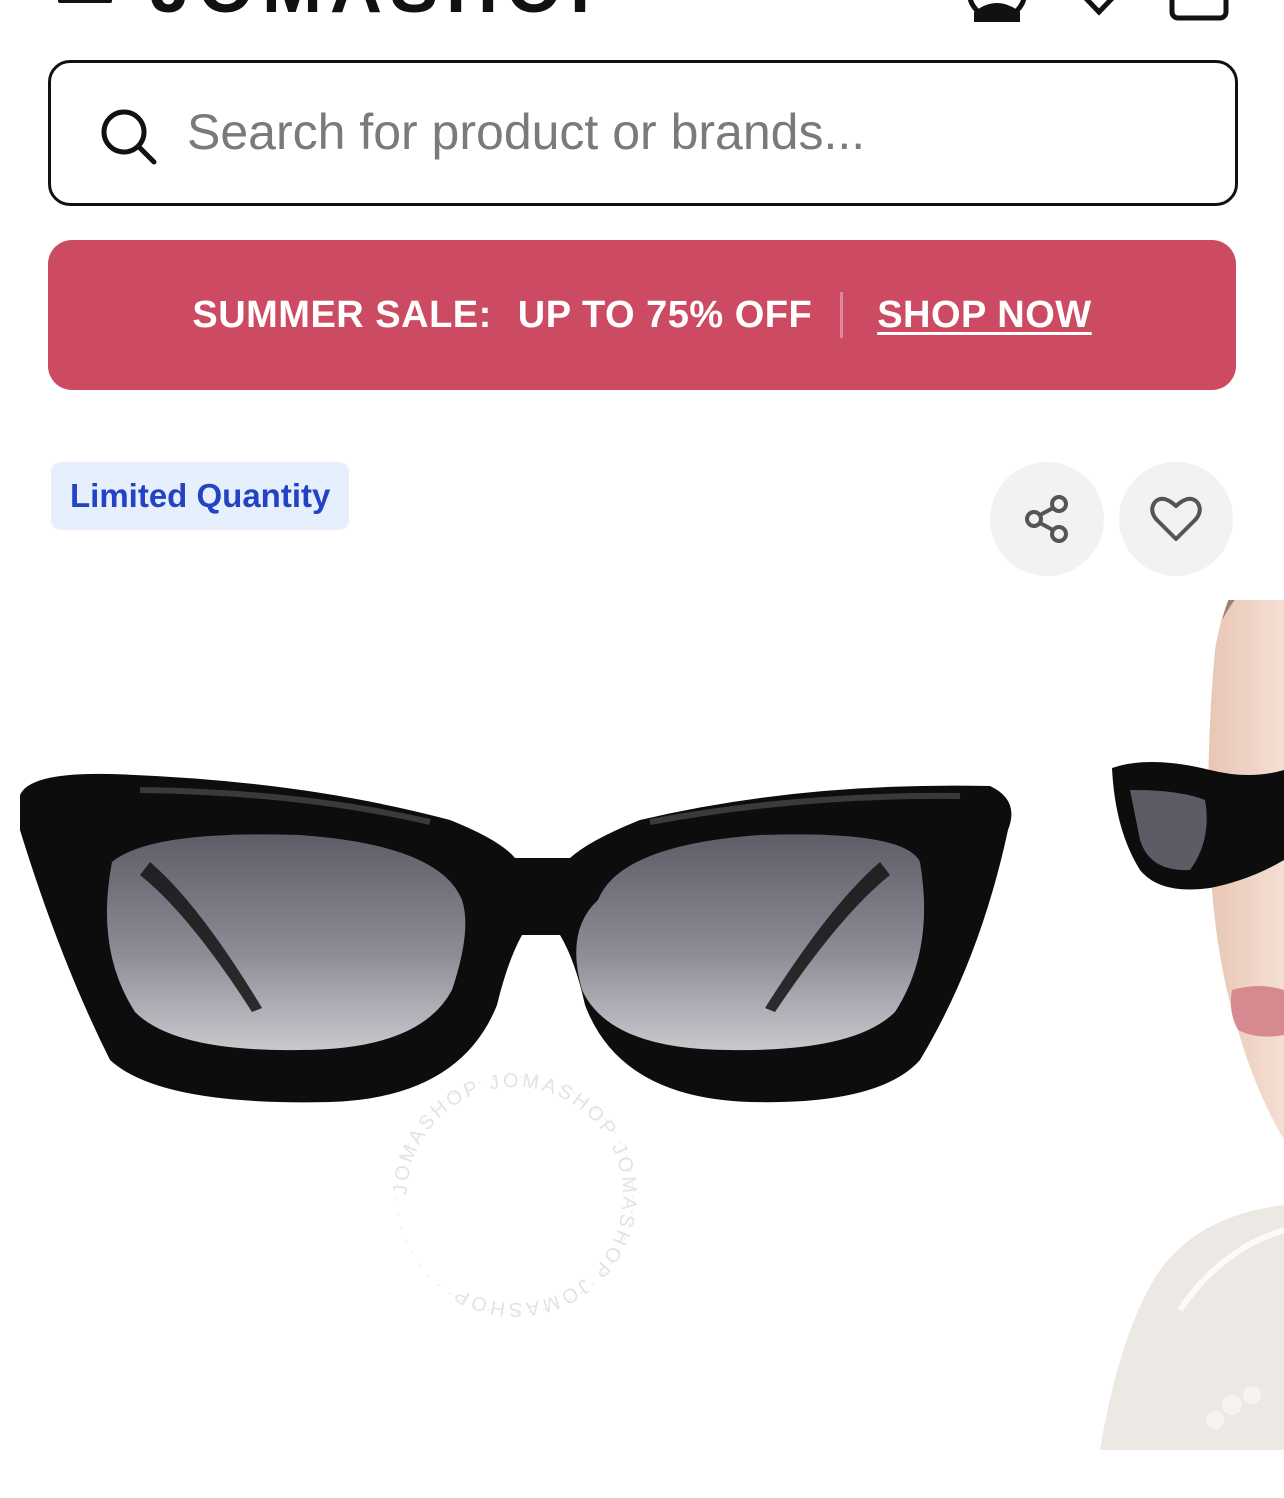 This screenshot has height=1498, width=1284. I want to click on shop-now-link: SHOP NOW, so click(984, 315).